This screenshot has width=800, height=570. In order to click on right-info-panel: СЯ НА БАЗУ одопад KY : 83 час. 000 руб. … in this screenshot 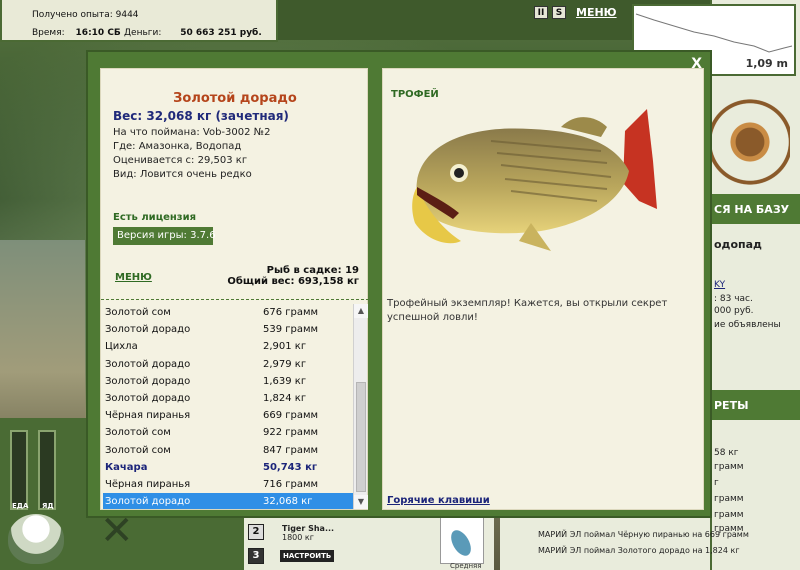, I will do `click(755, 285)`.